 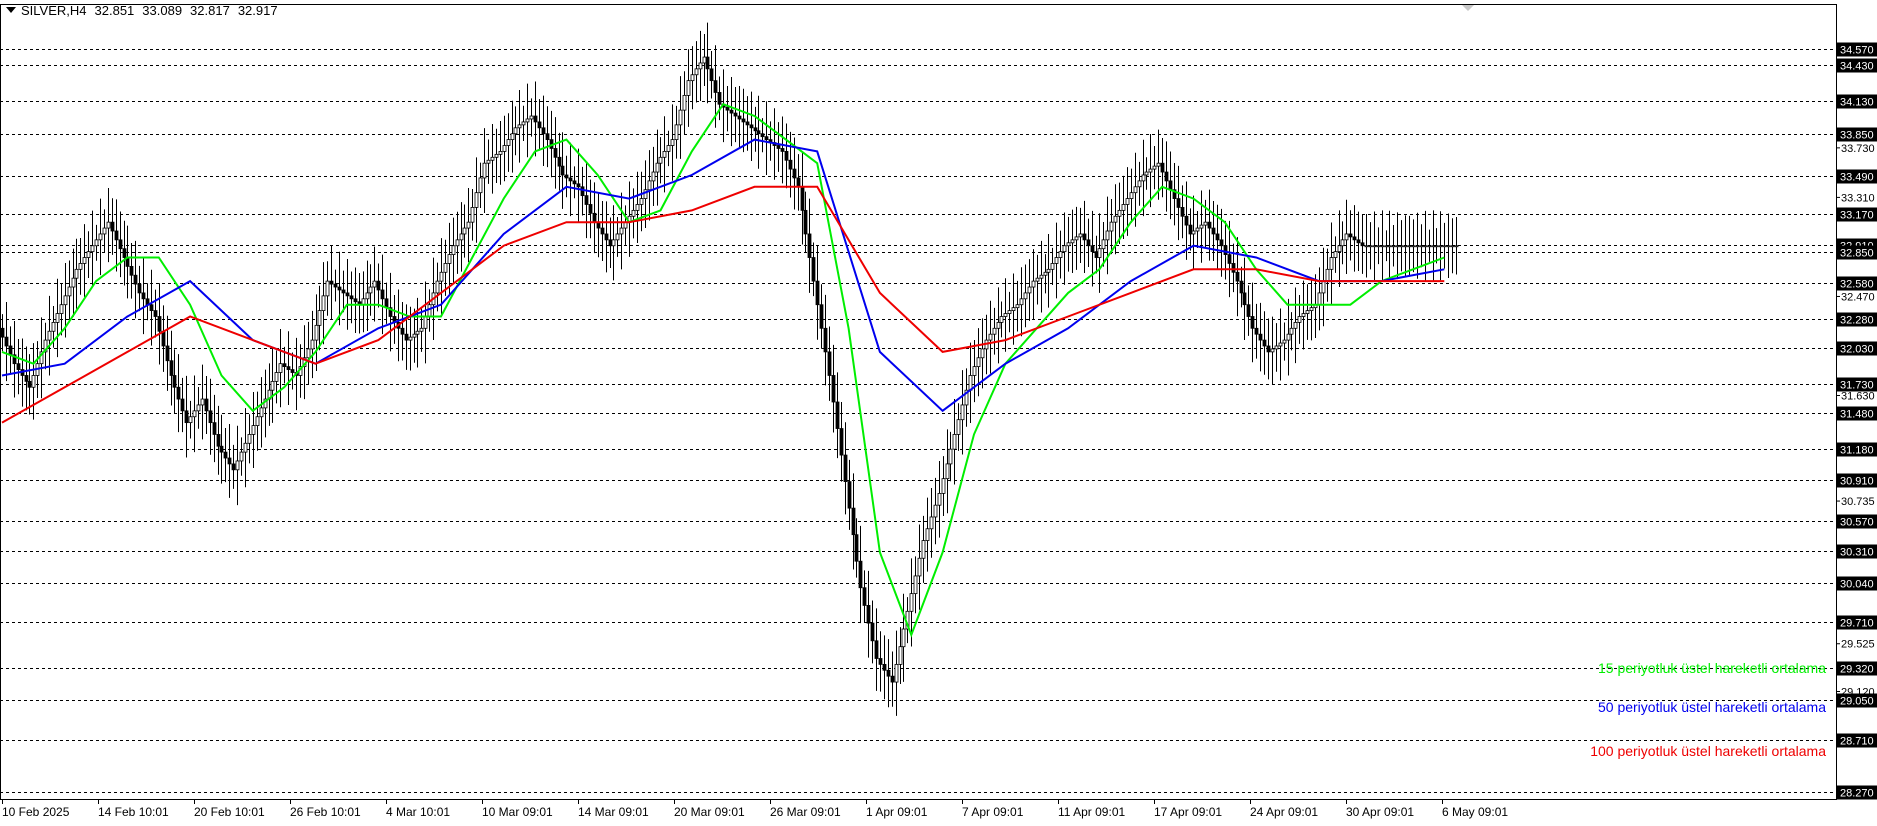 I want to click on collapse-icon, so click(x=11, y=10).